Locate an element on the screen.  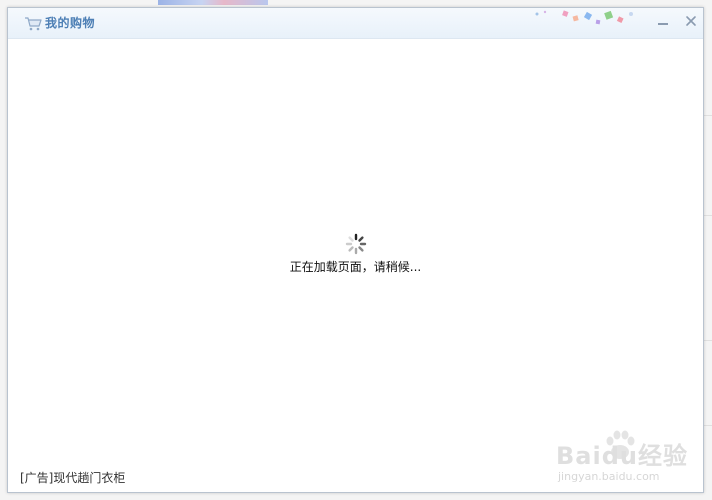
background-tab-strip is located at coordinates (213, 2).